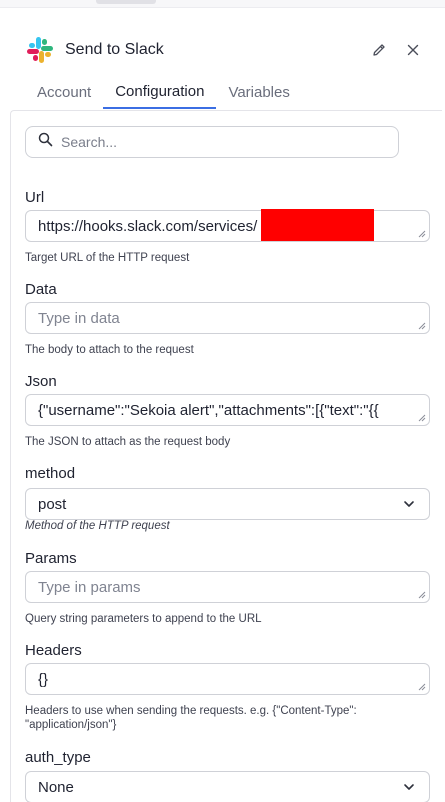 The image size is (445, 802). Describe the element at coordinates (53, 650) in the screenshot. I see `headers-label: Headers` at that location.